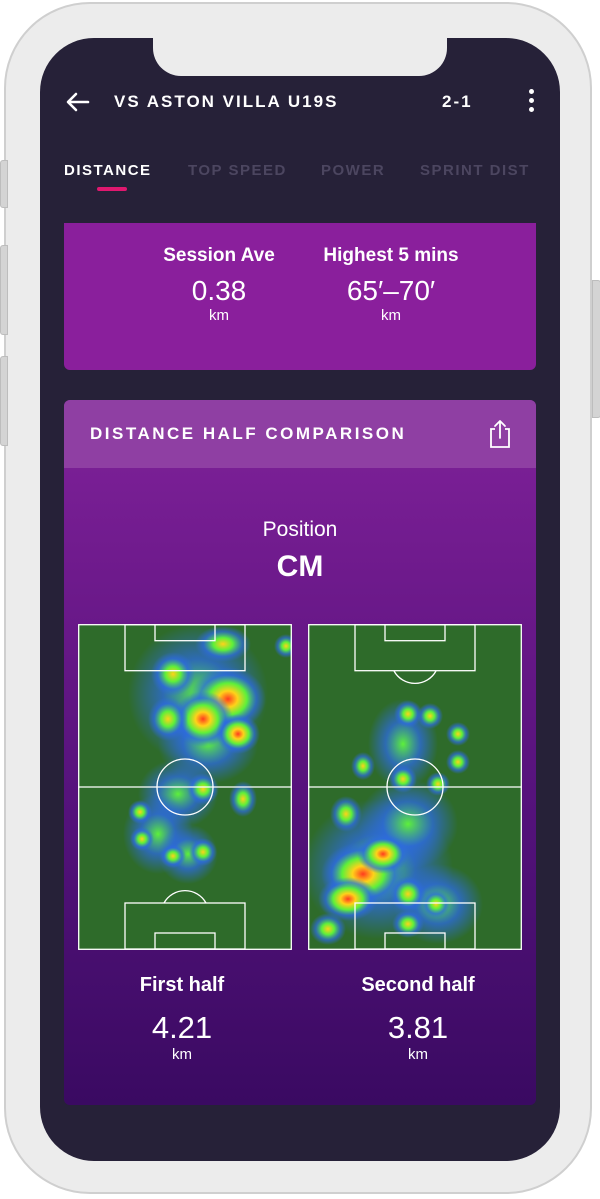 This screenshot has width=600, height=1199. I want to click on power-button, so click(596, 349).